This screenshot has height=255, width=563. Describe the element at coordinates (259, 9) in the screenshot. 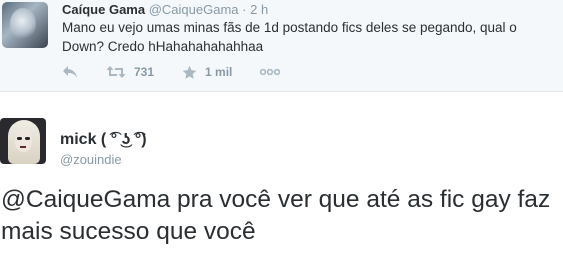

I see `quoted-timestamp: 2 h` at that location.